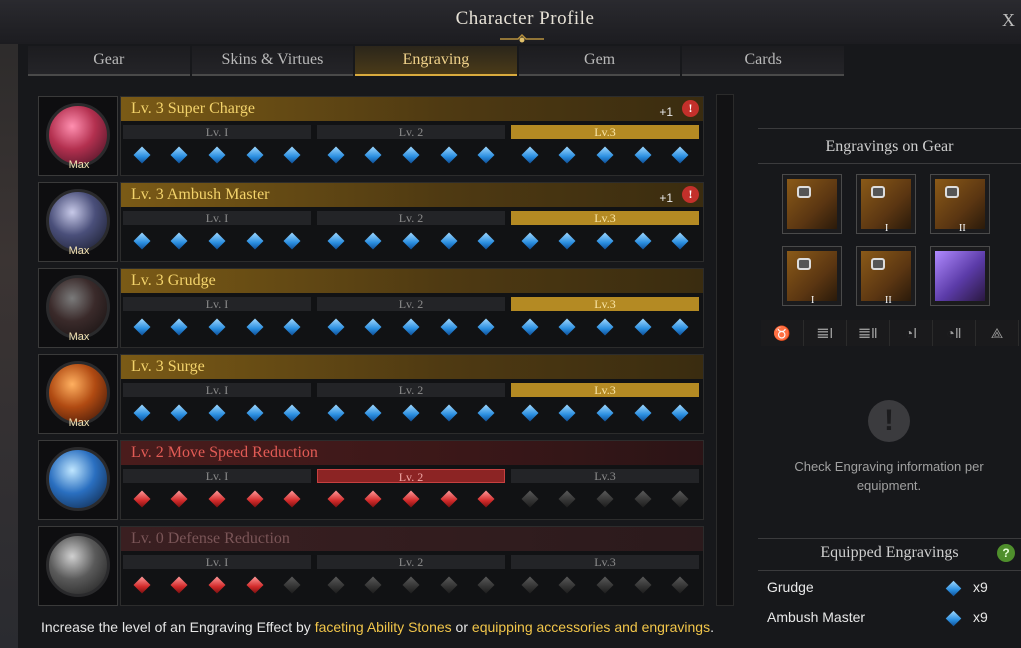  Describe the element at coordinates (763, 61) in the screenshot. I see `tab-cards: Cards` at that location.